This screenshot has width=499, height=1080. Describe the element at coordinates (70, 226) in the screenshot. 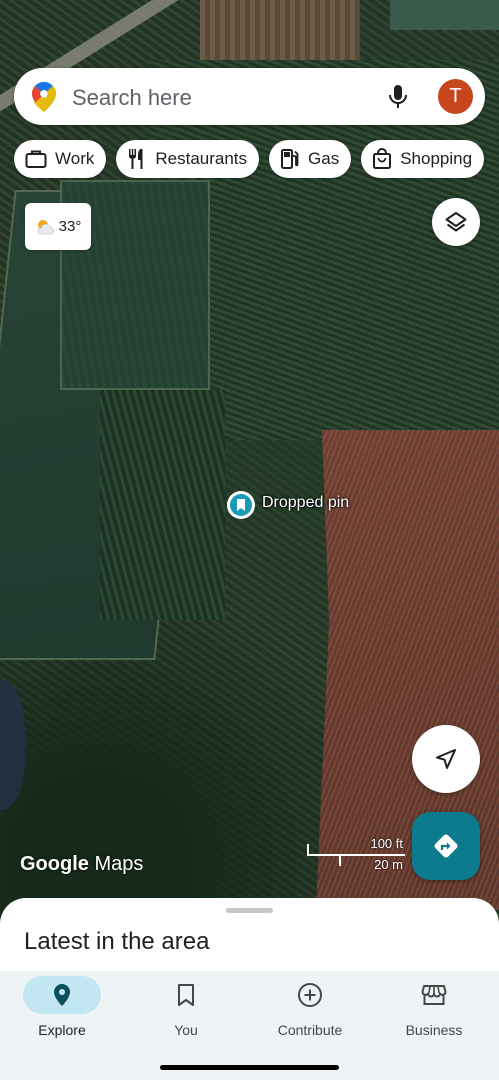

I see `weather-temperature: 33°` at that location.